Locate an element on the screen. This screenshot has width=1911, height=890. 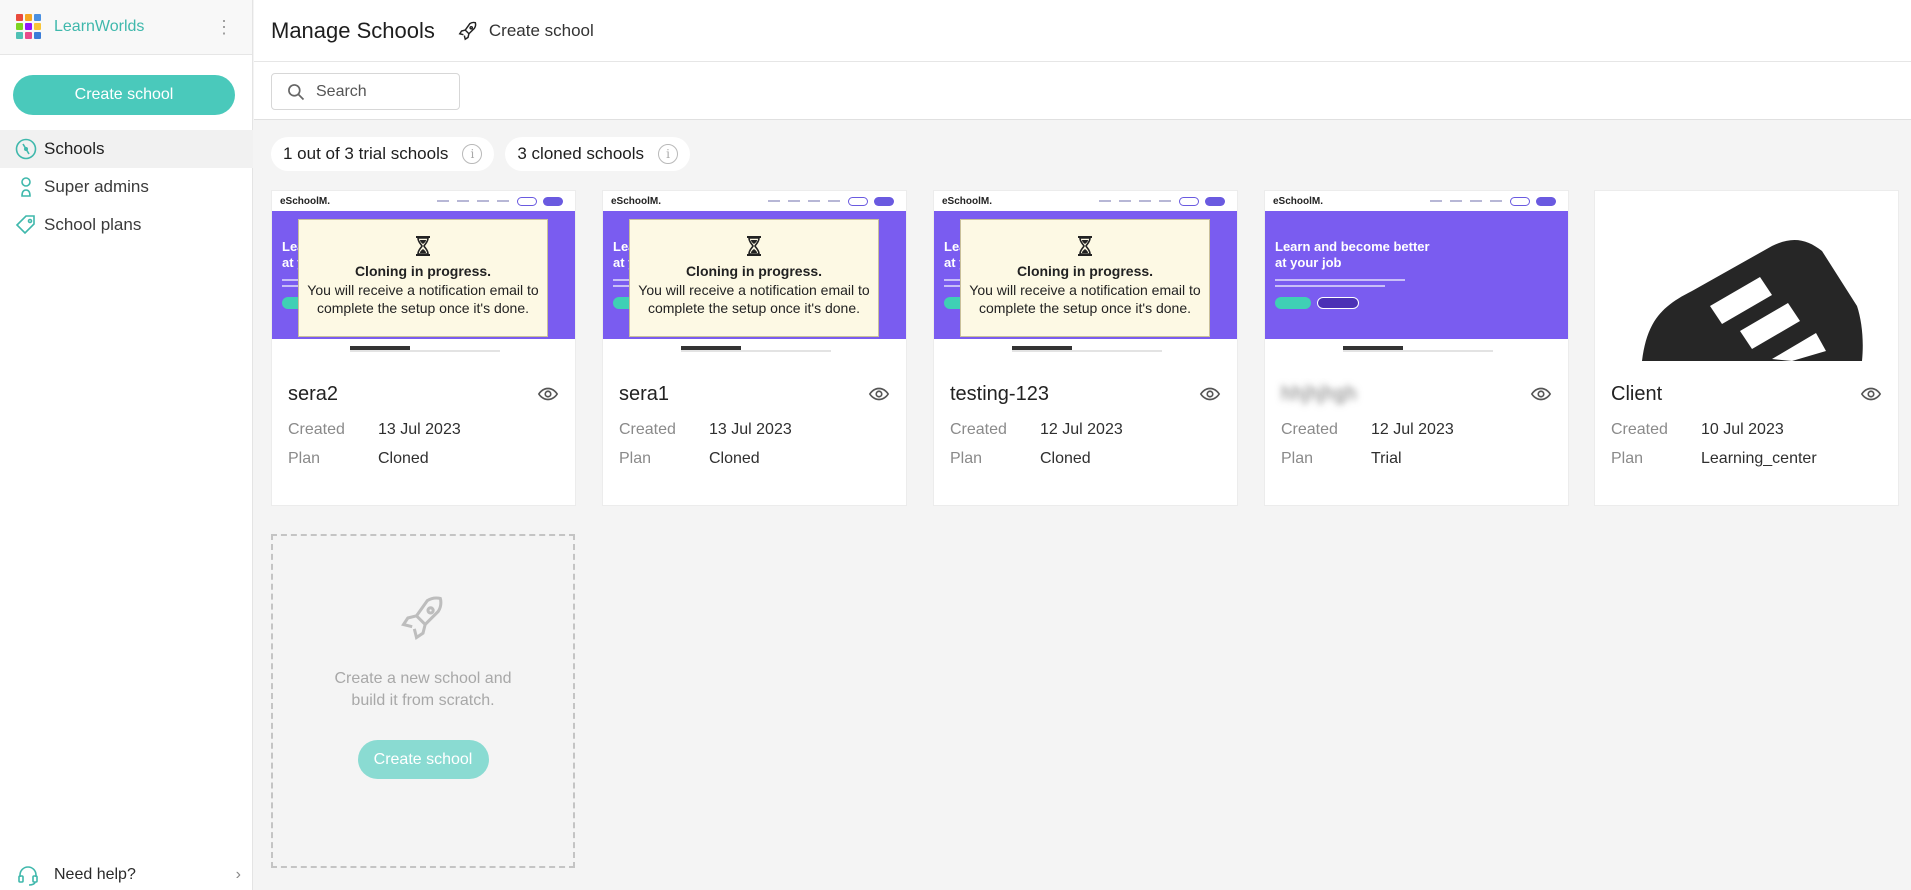
school-name-row: Client is located at coordinates (1746, 394).